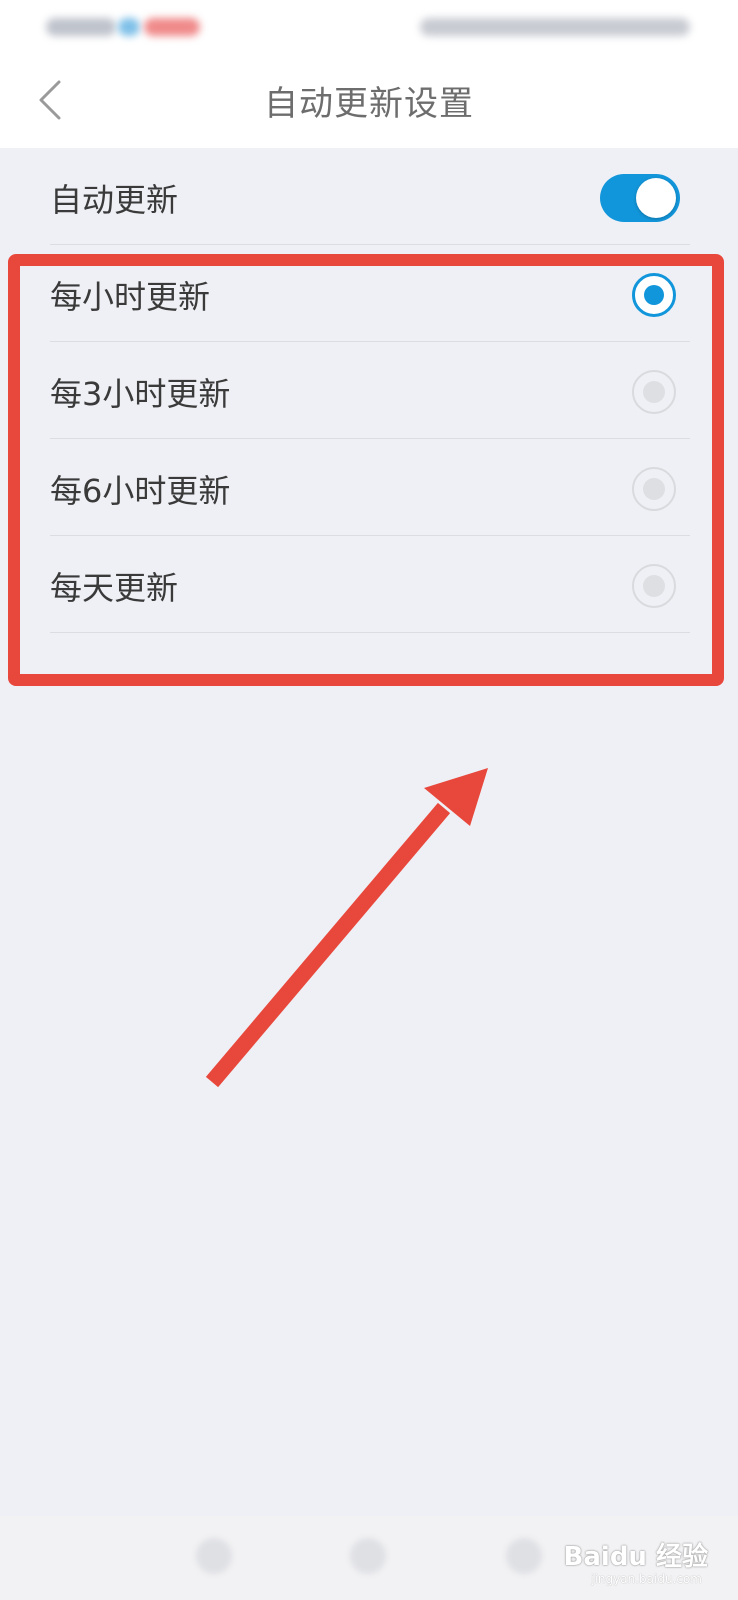 The image size is (738, 1600). Describe the element at coordinates (114, 200) in the screenshot. I see `auto-update-label: 自动更新` at that location.